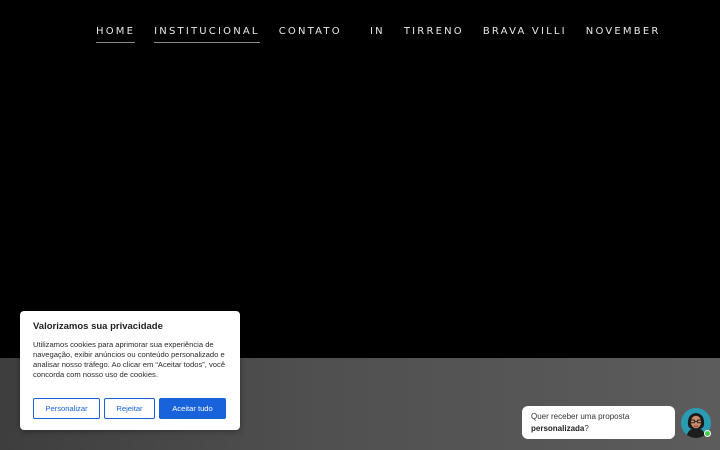 The image size is (720, 450). Describe the element at coordinates (580, 416) in the screenshot. I see `chat-prompt-text: Quer receber uma proposta` at that location.